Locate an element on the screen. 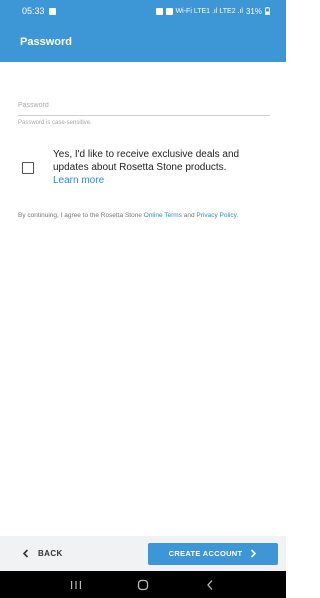 The image size is (320, 598). create-account-label: CREATE ACCOUNT is located at coordinates (205, 553).